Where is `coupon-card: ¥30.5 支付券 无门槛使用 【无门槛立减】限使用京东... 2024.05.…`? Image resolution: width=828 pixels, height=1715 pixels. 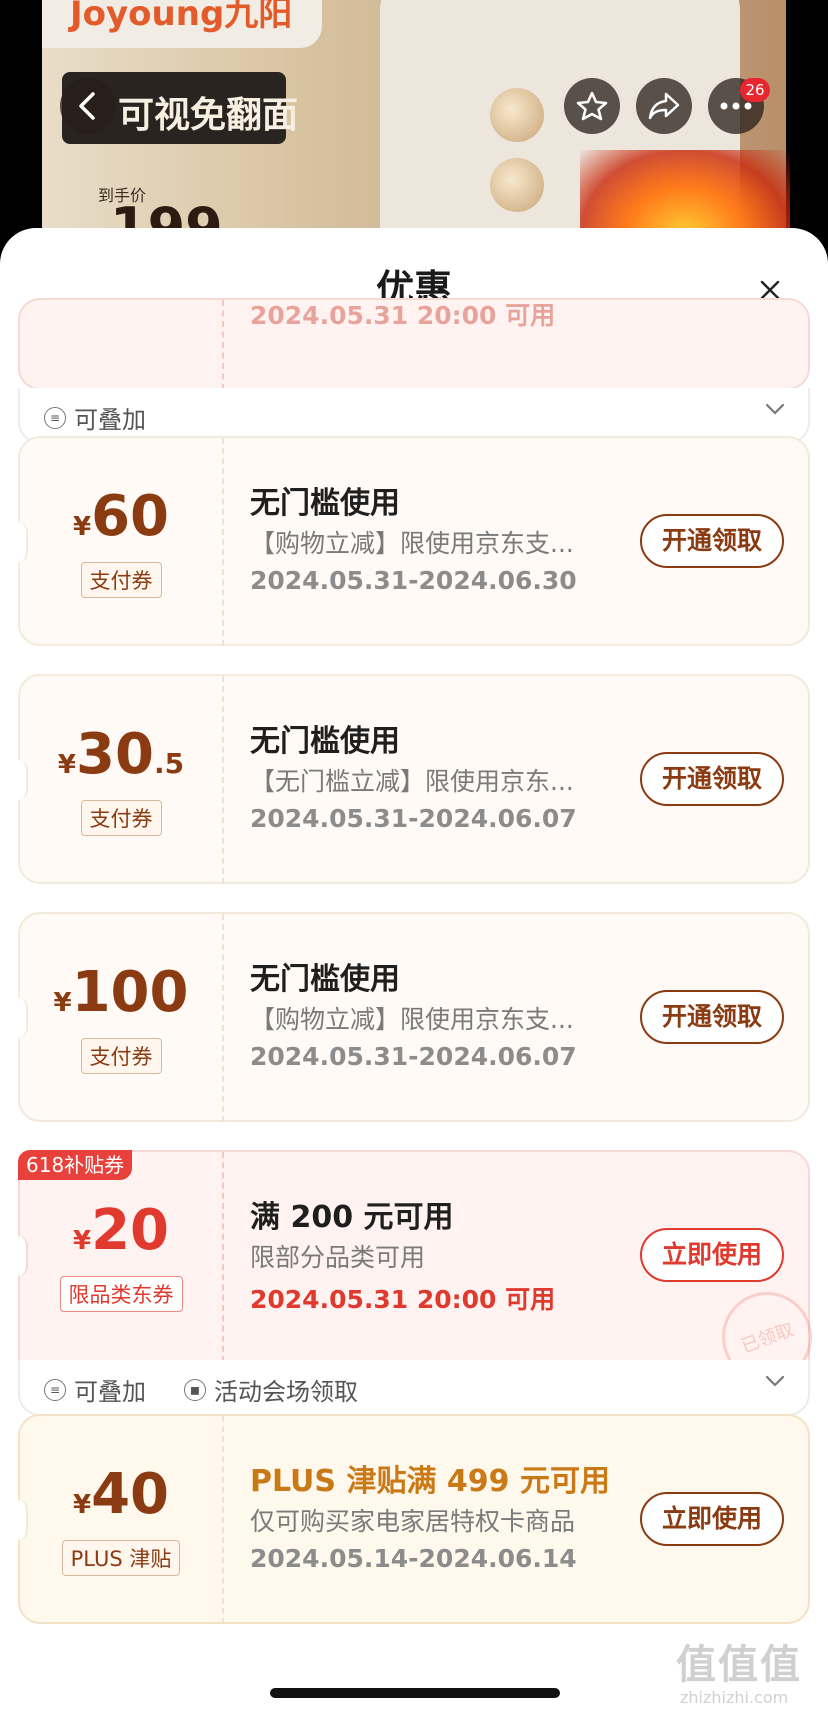 coupon-card: ¥30.5 支付券 无门槛使用 【无门槛立减】限使用京东... 2024.05.… is located at coordinates (413, 779).